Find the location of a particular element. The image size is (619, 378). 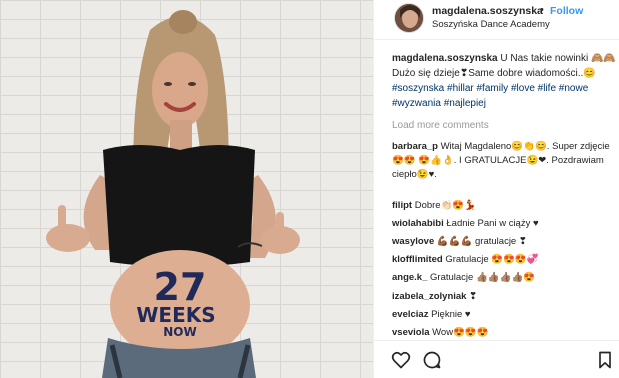

comment-text: ❣ is located at coordinates (473, 296).